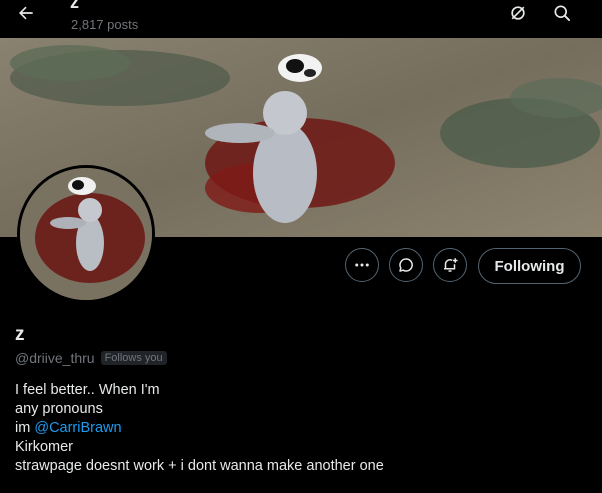 This screenshot has width=602, height=493. I want to click on more-icon, so click(362, 265).